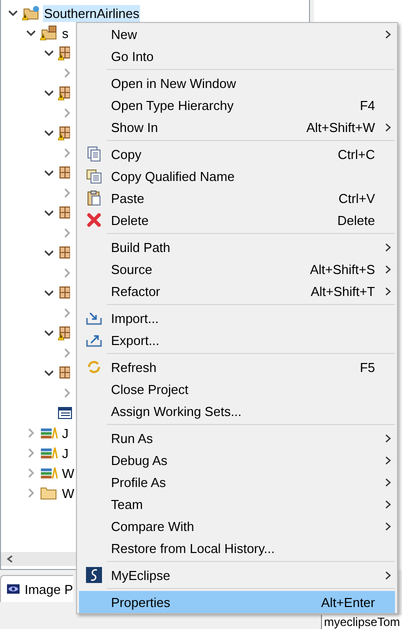 The width and height of the screenshot is (402, 629). Describe the element at coordinates (237, 269) in the screenshot. I see `menu-item: Source Alt+Shift+S` at that location.